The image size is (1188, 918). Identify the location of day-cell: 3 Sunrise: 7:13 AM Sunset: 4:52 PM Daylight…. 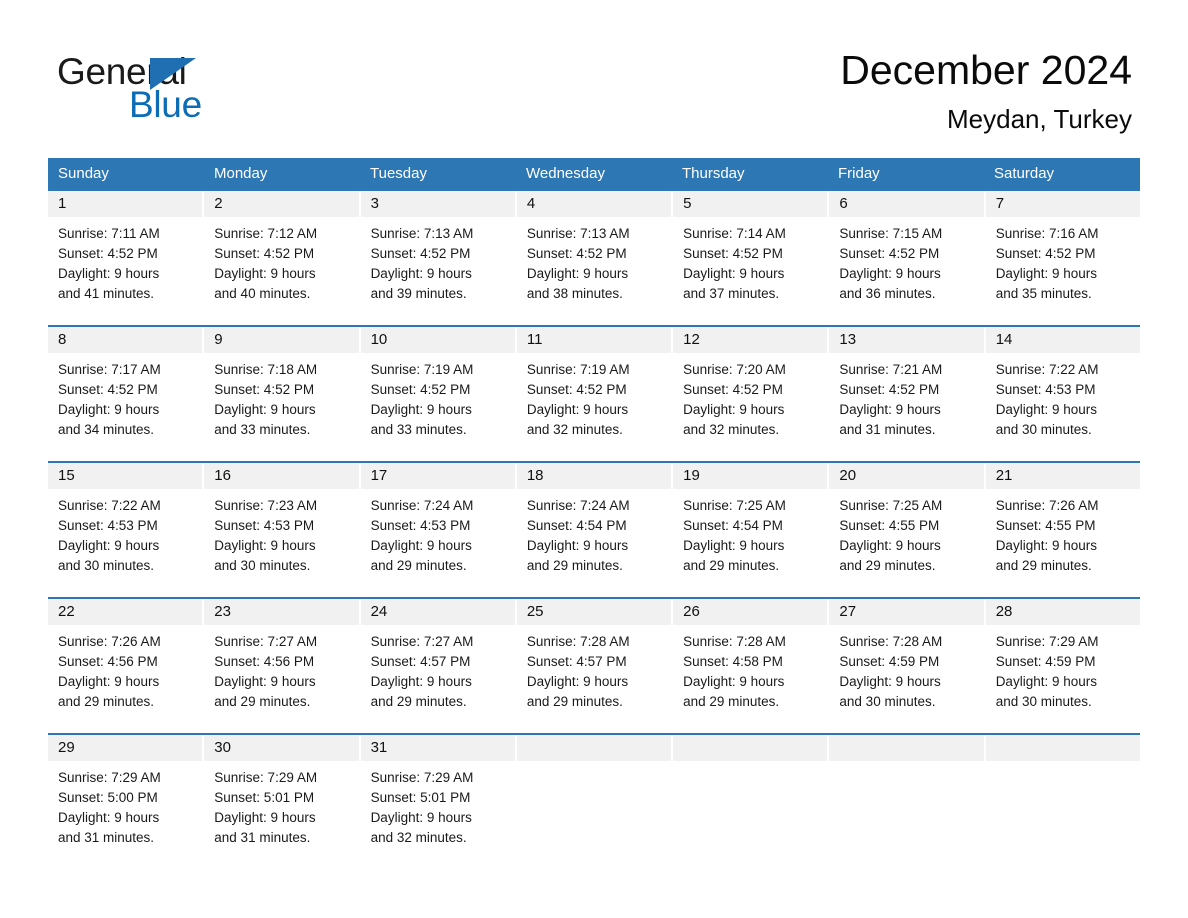
(438, 252).